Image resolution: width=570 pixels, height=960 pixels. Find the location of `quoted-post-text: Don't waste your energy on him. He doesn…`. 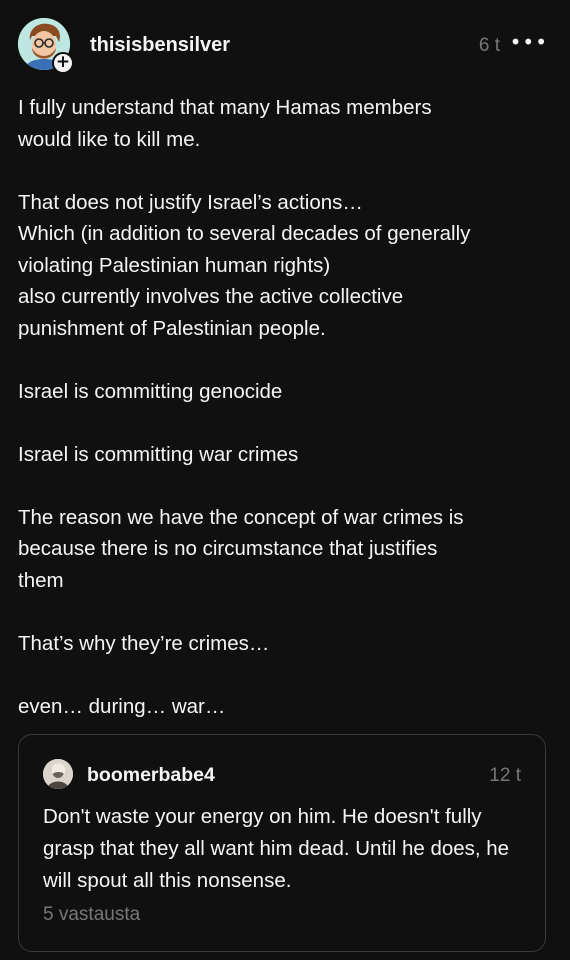

quoted-post-text: Don't waste your energy on him. He doesn… is located at coordinates (276, 848).